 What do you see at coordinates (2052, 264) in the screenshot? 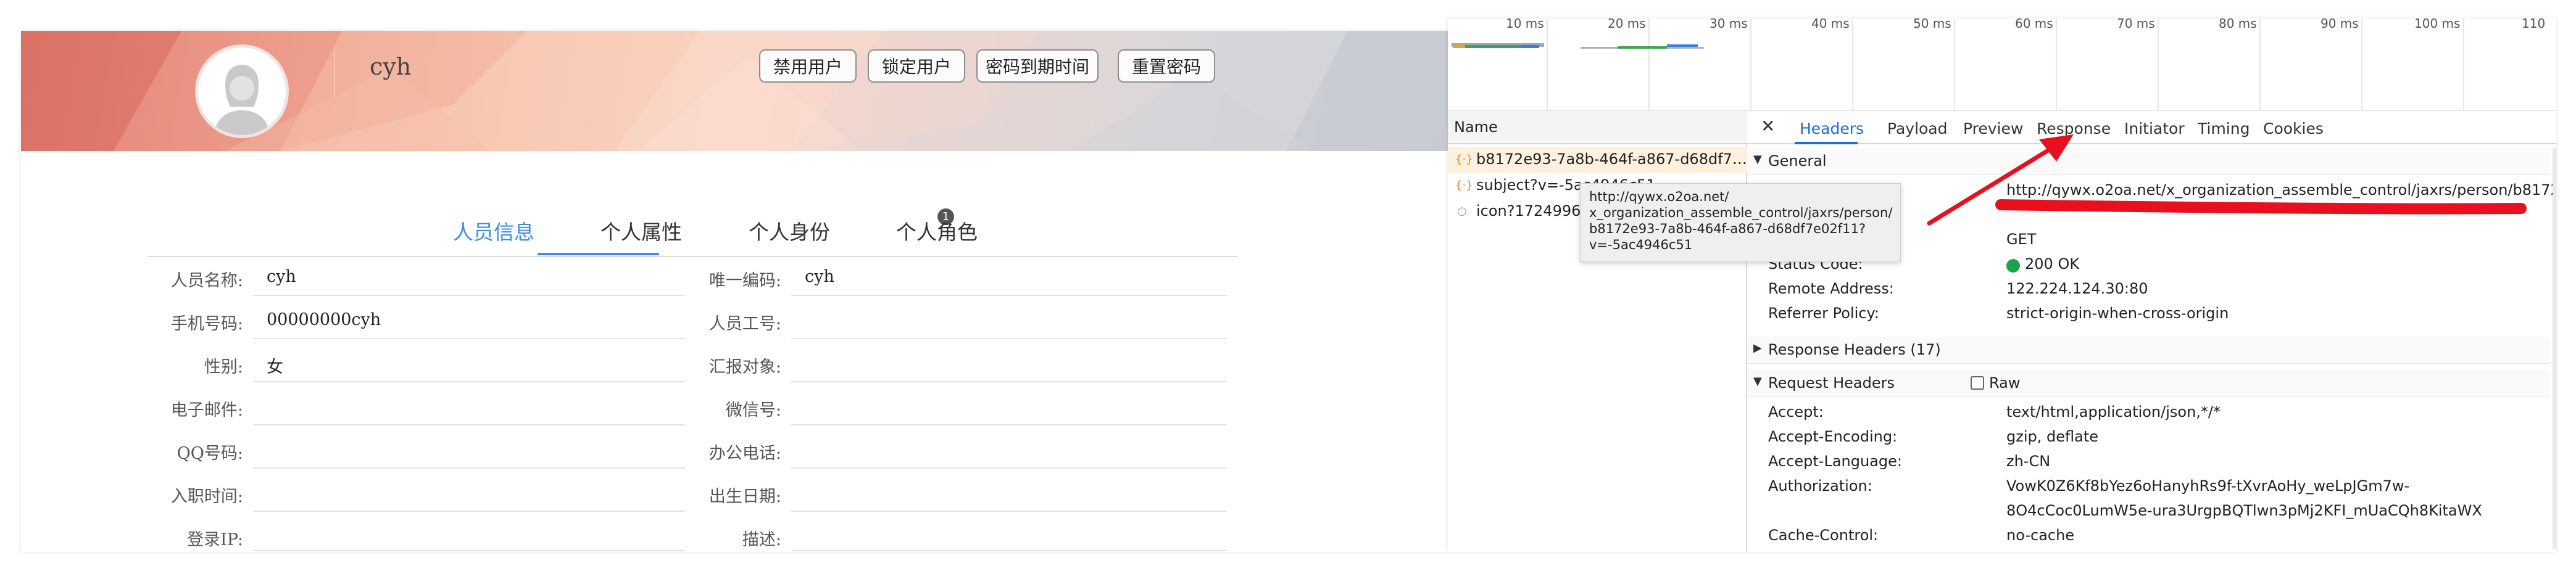
I see `status-code-value: 200 OK` at bounding box center [2052, 264].